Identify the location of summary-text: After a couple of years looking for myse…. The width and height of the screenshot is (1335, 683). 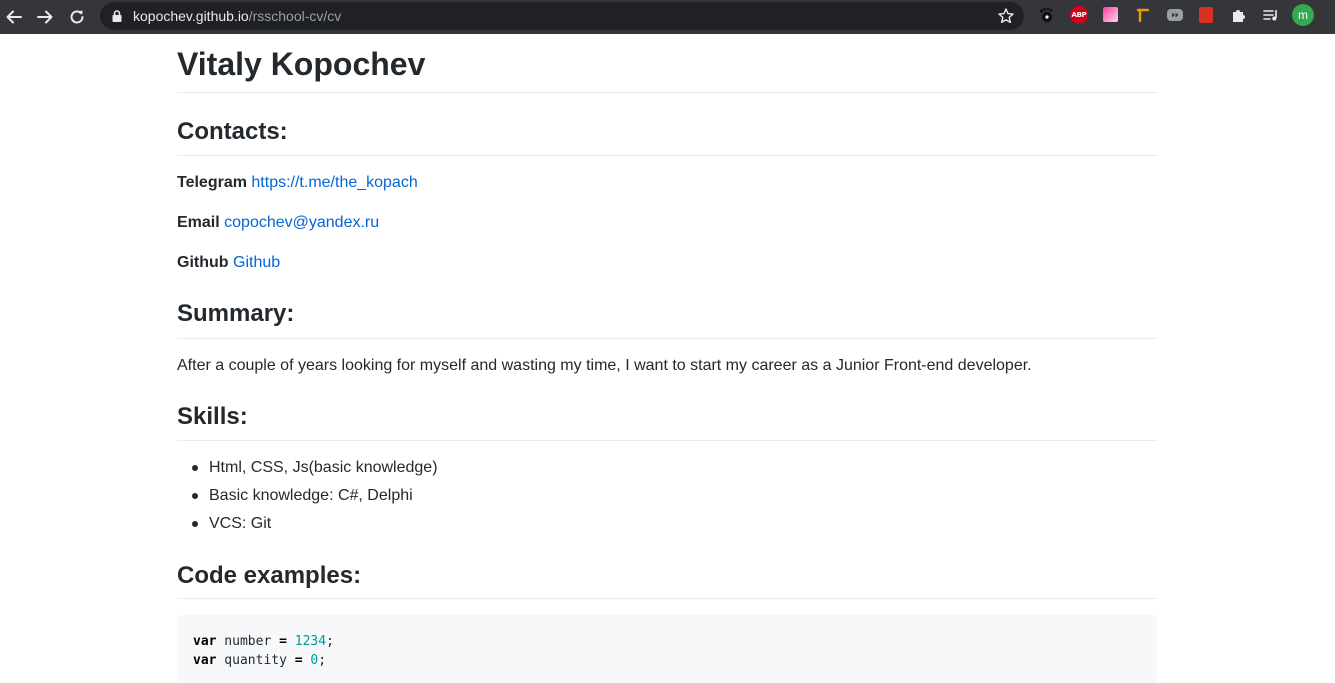
(604, 365).